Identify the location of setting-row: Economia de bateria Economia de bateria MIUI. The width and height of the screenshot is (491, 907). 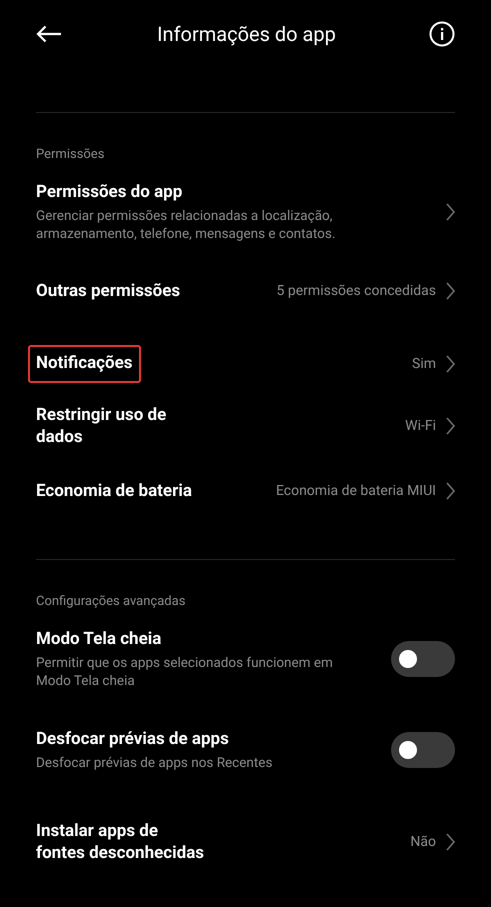
(245, 491).